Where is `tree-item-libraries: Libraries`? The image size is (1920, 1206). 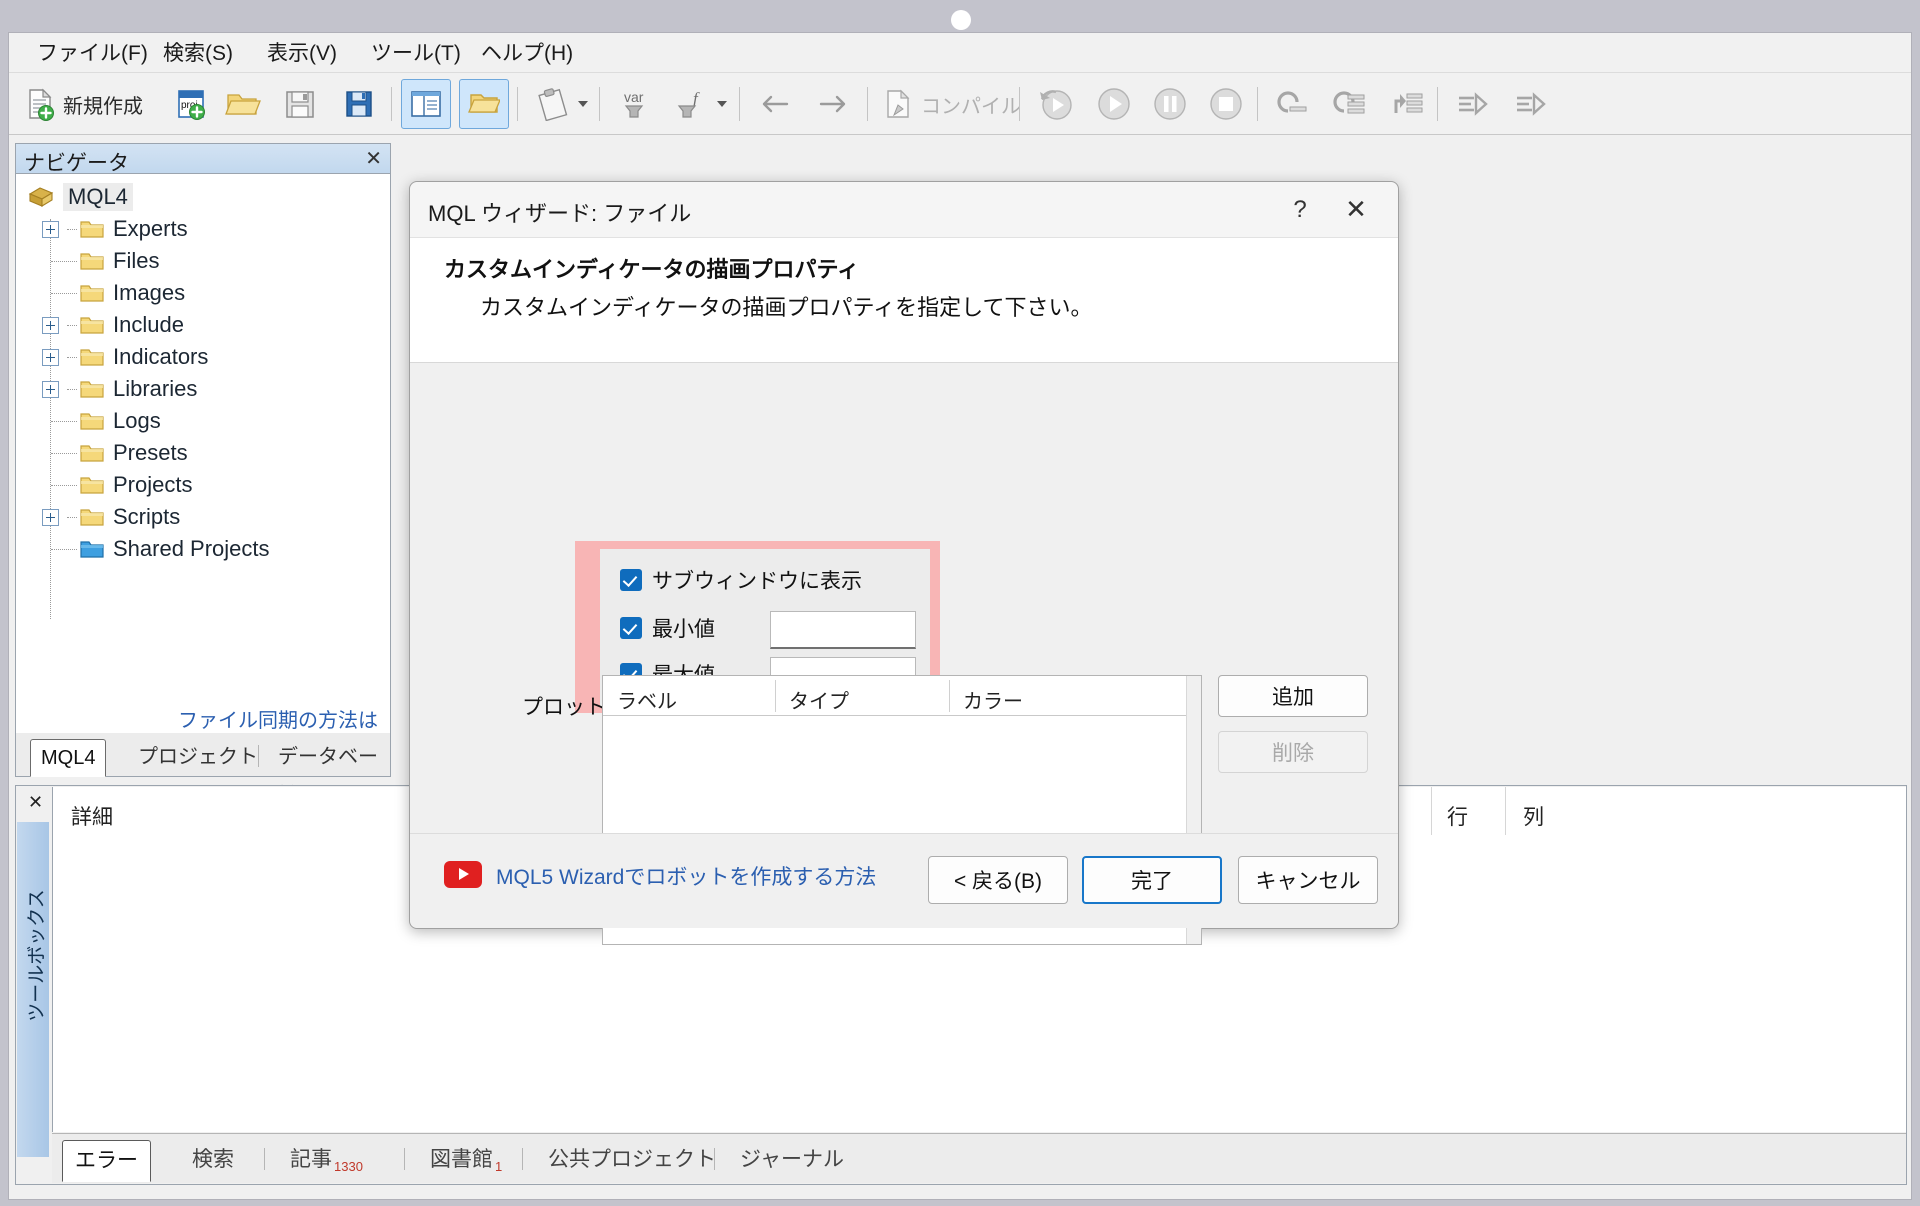 tree-item-libraries: Libraries is located at coordinates (138, 389).